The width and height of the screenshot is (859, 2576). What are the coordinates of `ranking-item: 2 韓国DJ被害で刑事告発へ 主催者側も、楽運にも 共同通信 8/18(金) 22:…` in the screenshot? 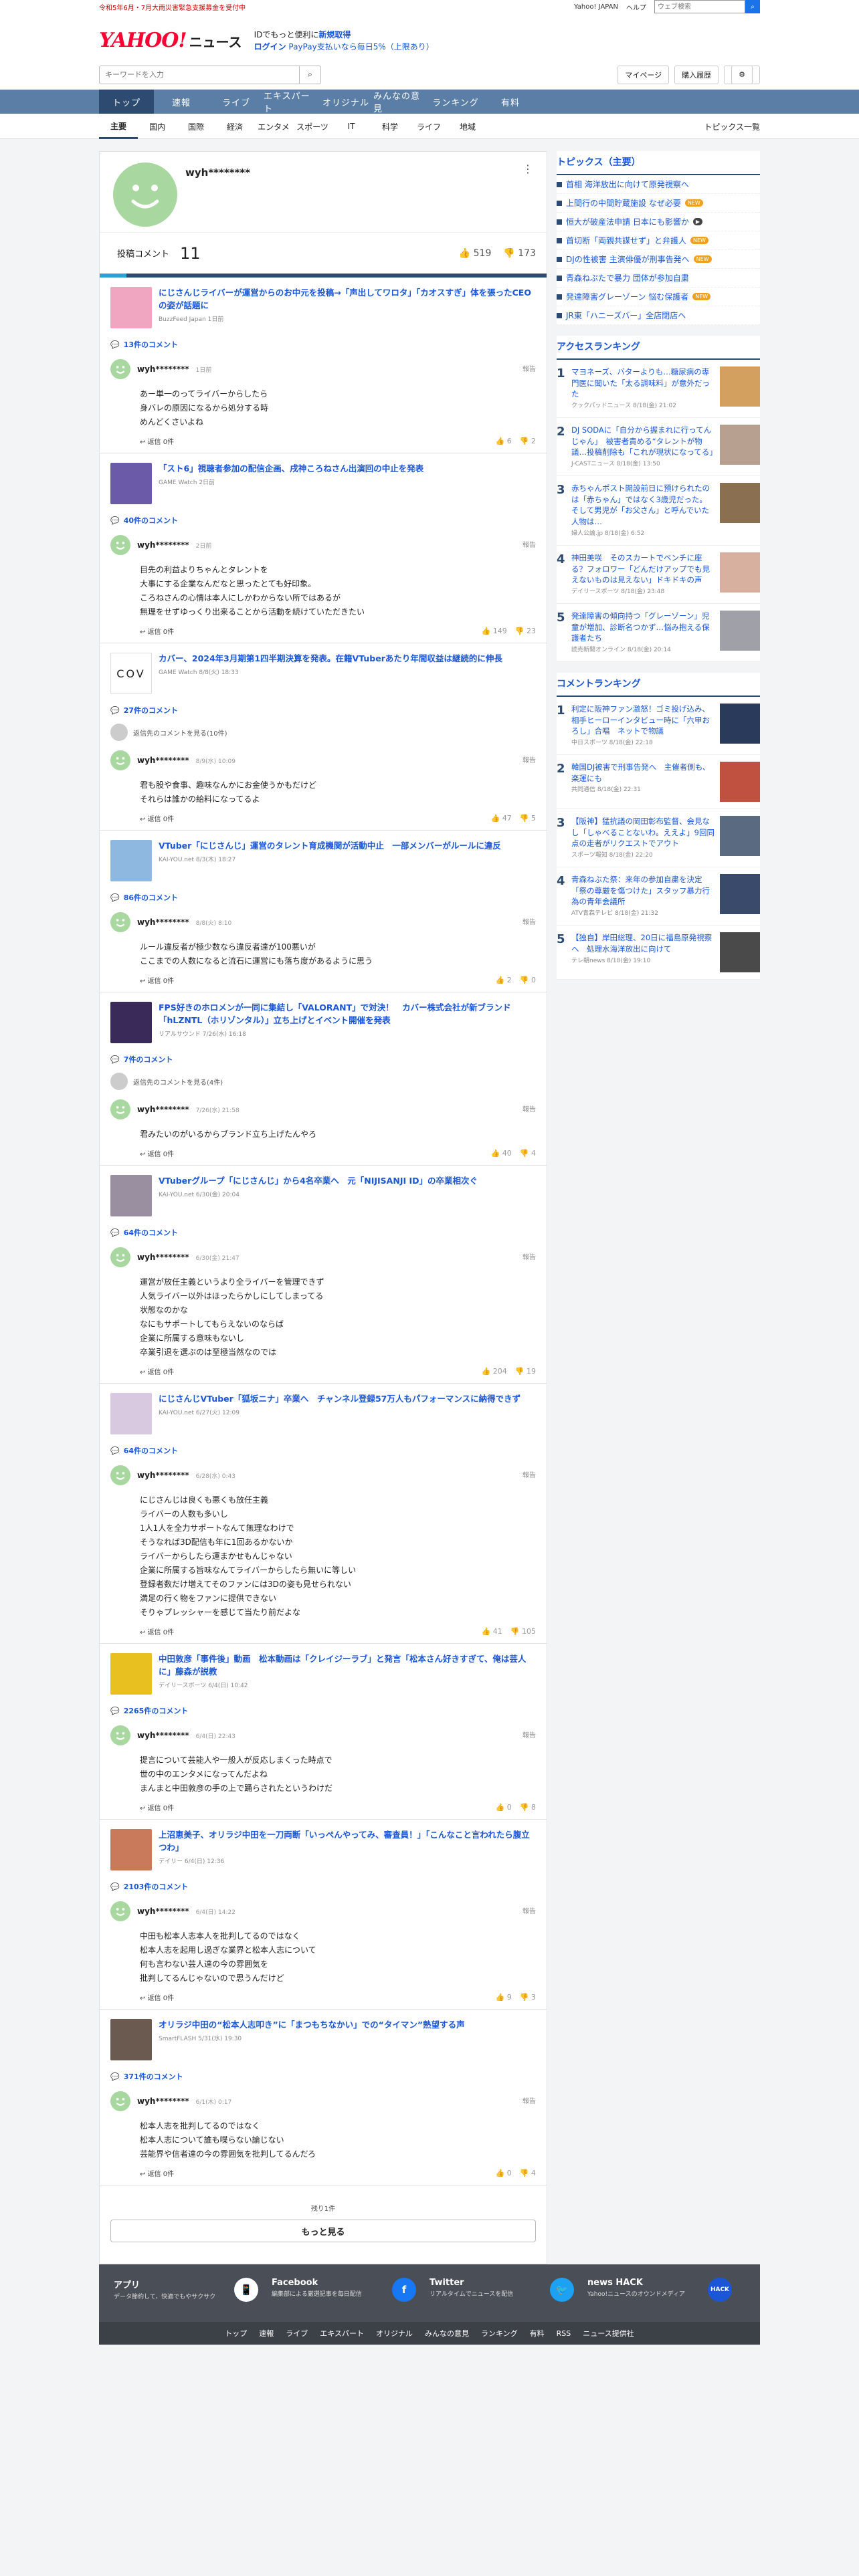 It's located at (658, 782).